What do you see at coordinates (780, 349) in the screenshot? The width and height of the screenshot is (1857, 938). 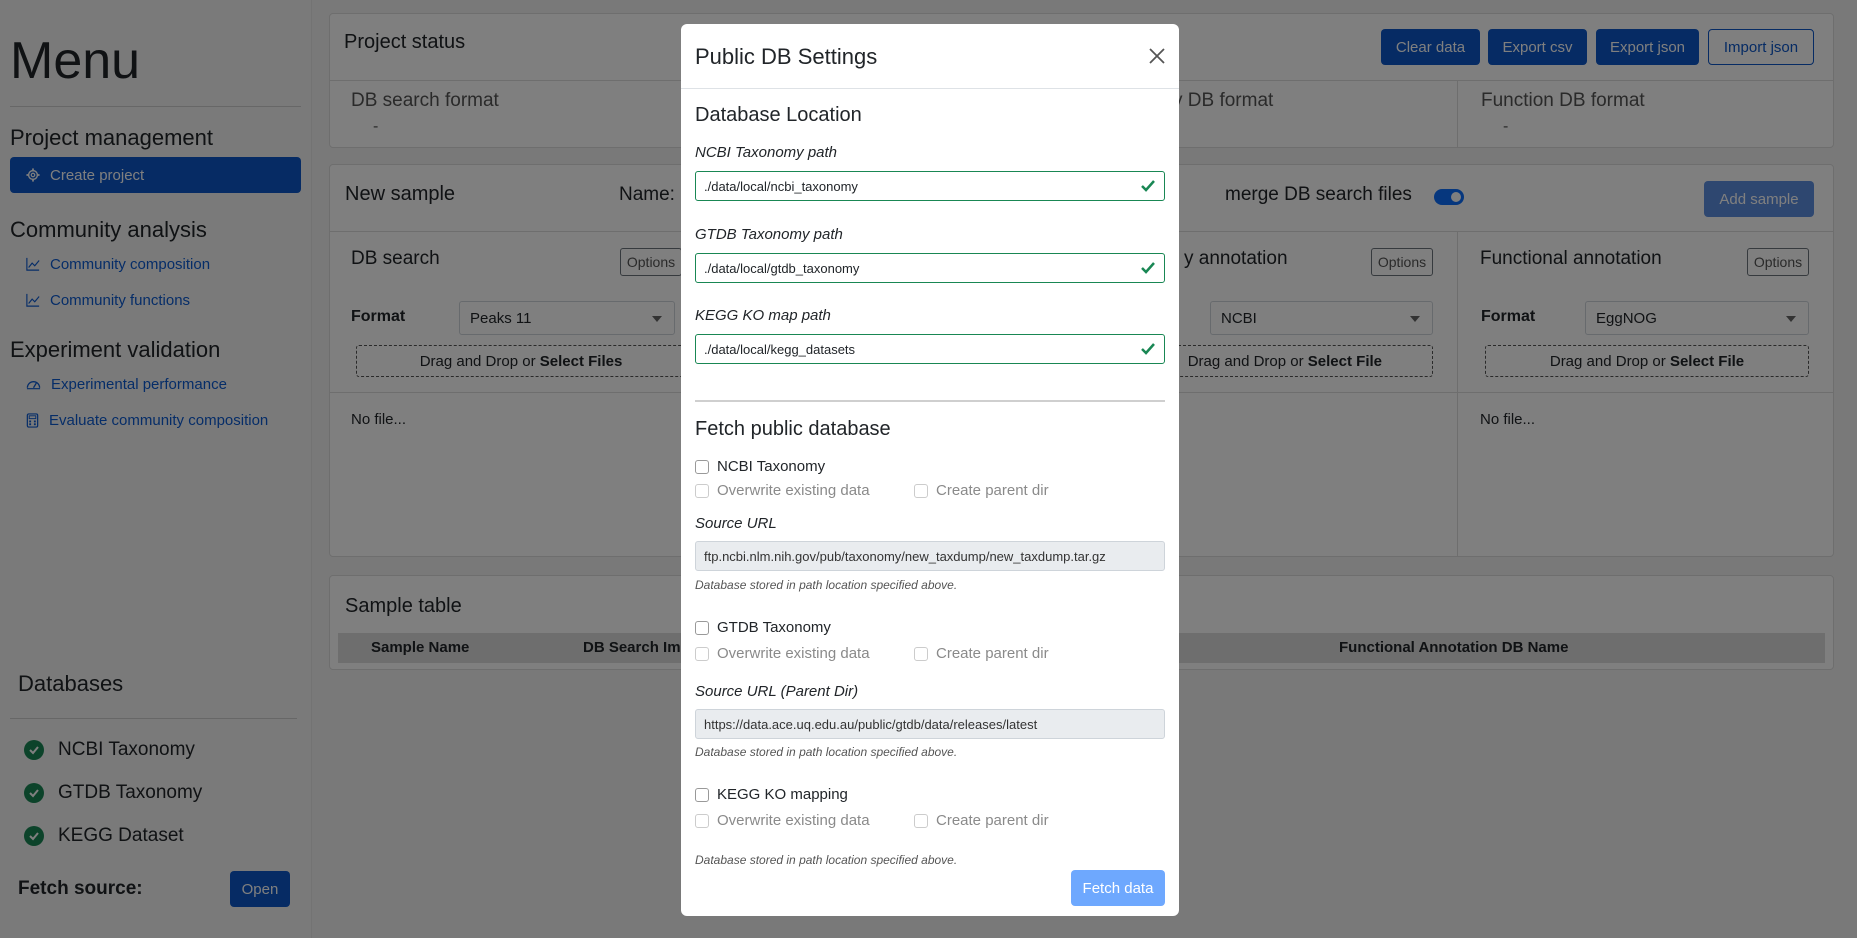 I see `kegg-path-value: ./data/local/kegg_datasets` at bounding box center [780, 349].